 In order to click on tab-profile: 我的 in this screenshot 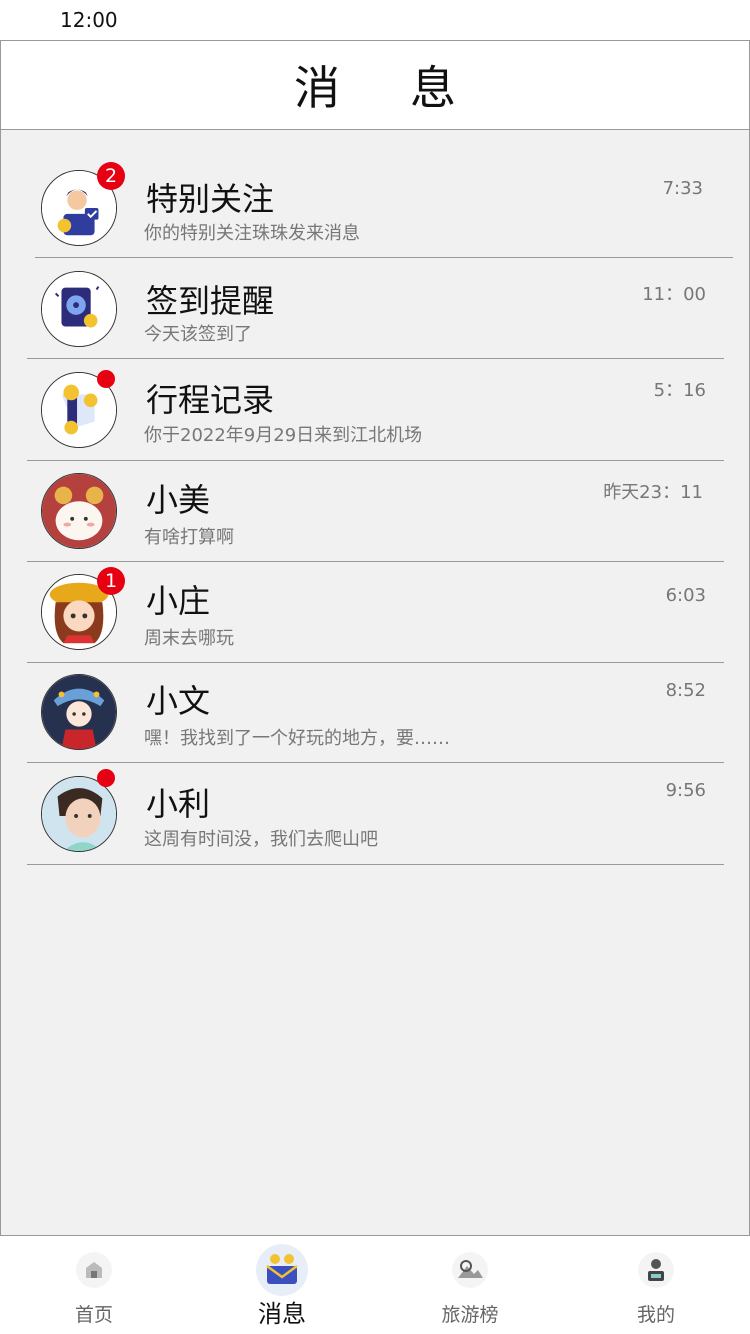, I will do `click(656, 1285)`.